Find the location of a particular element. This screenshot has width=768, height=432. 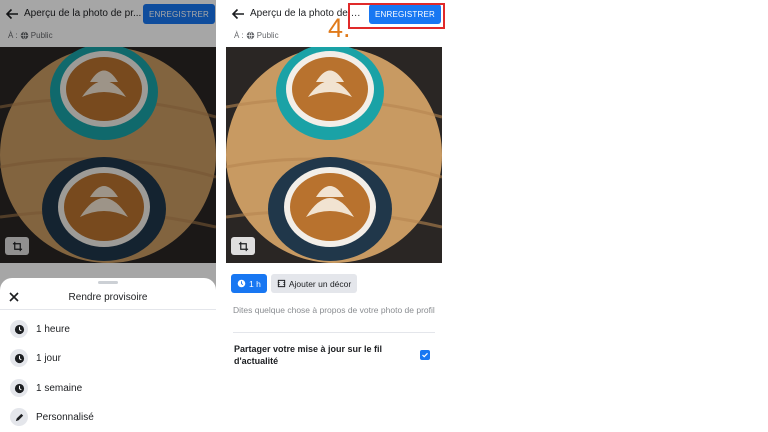

share-to-feed-checkbox is located at coordinates (425, 355).